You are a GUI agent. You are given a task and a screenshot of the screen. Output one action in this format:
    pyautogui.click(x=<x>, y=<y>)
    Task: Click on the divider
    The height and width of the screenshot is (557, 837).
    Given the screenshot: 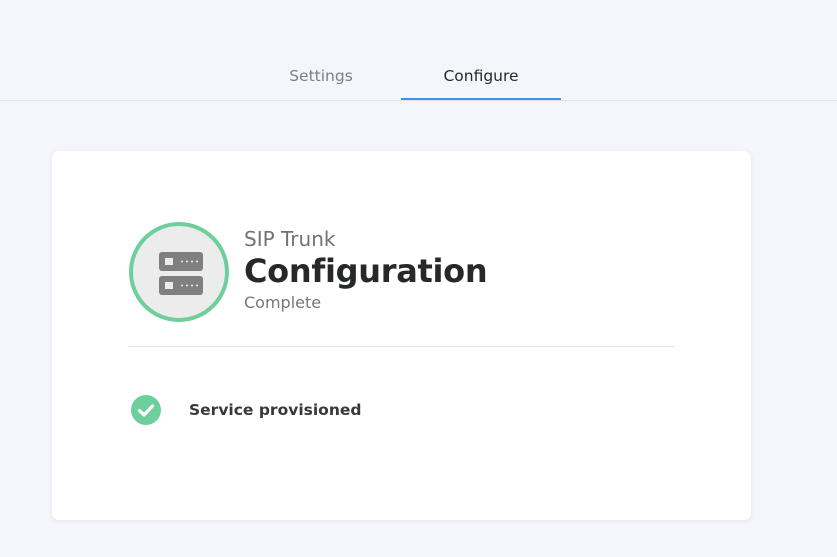 What is the action you would take?
    pyautogui.click(x=401, y=346)
    